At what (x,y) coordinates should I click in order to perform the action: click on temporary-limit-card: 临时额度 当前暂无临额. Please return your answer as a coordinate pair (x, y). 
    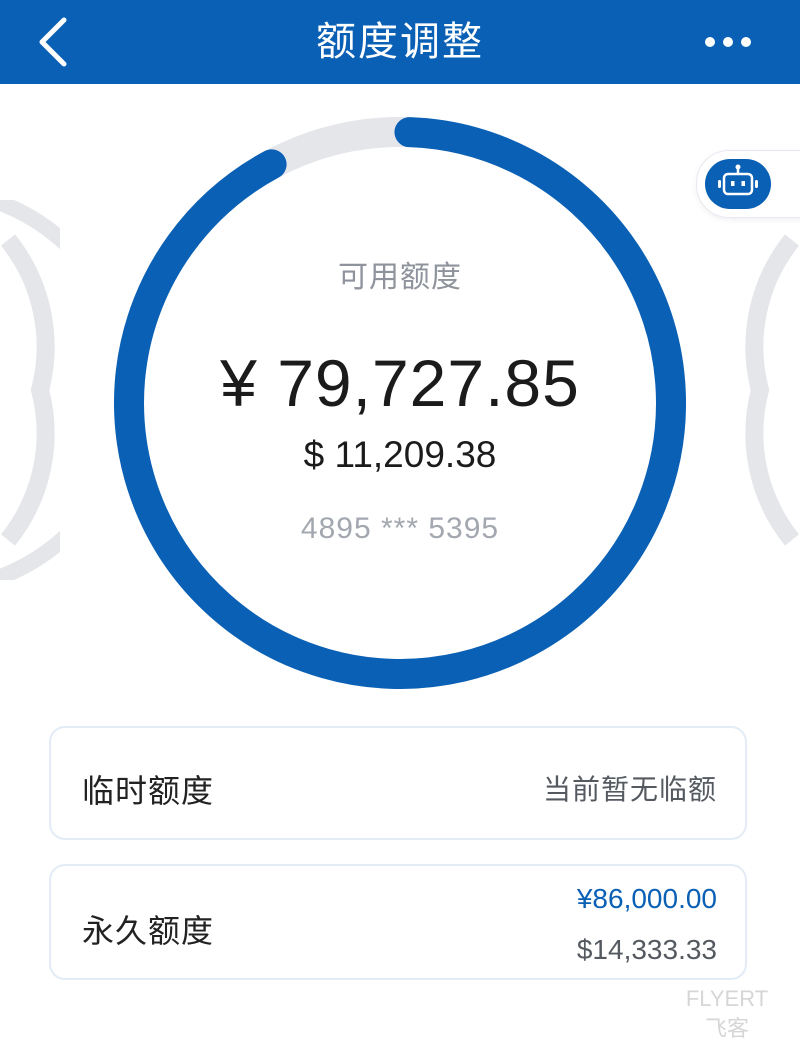
    Looking at the image, I should click on (398, 783).